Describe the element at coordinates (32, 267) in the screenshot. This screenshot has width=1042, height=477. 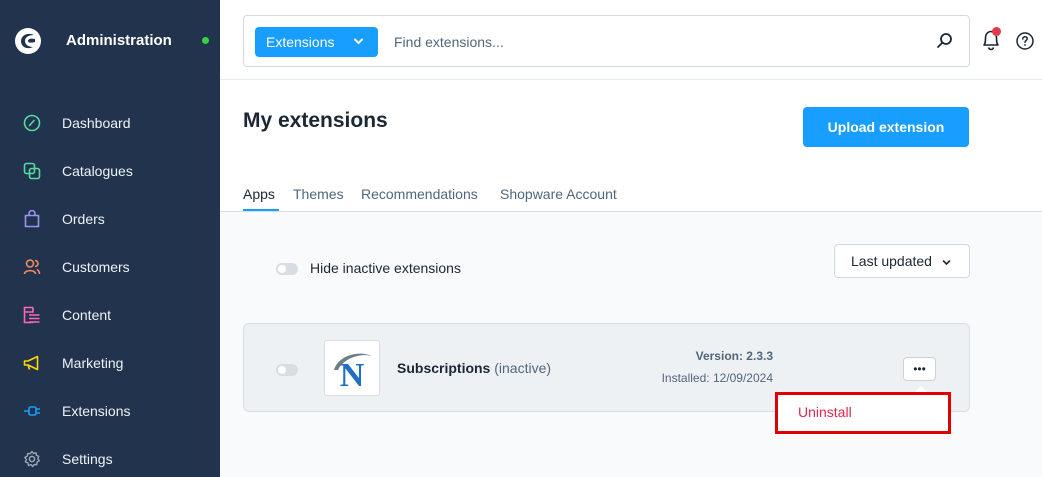
I see `customers-users-icon` at that location.